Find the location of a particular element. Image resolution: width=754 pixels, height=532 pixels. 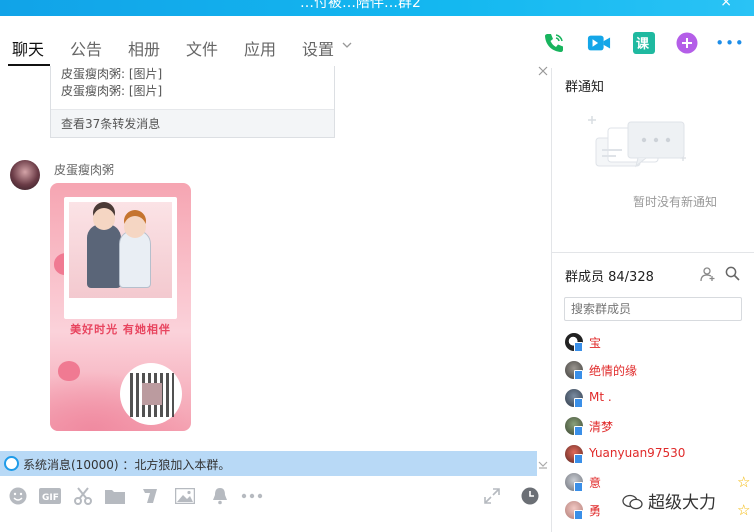

system-message-bar: 系统消息(10000) ：北方狼加入本群。 is located at coordinates (268, 463).